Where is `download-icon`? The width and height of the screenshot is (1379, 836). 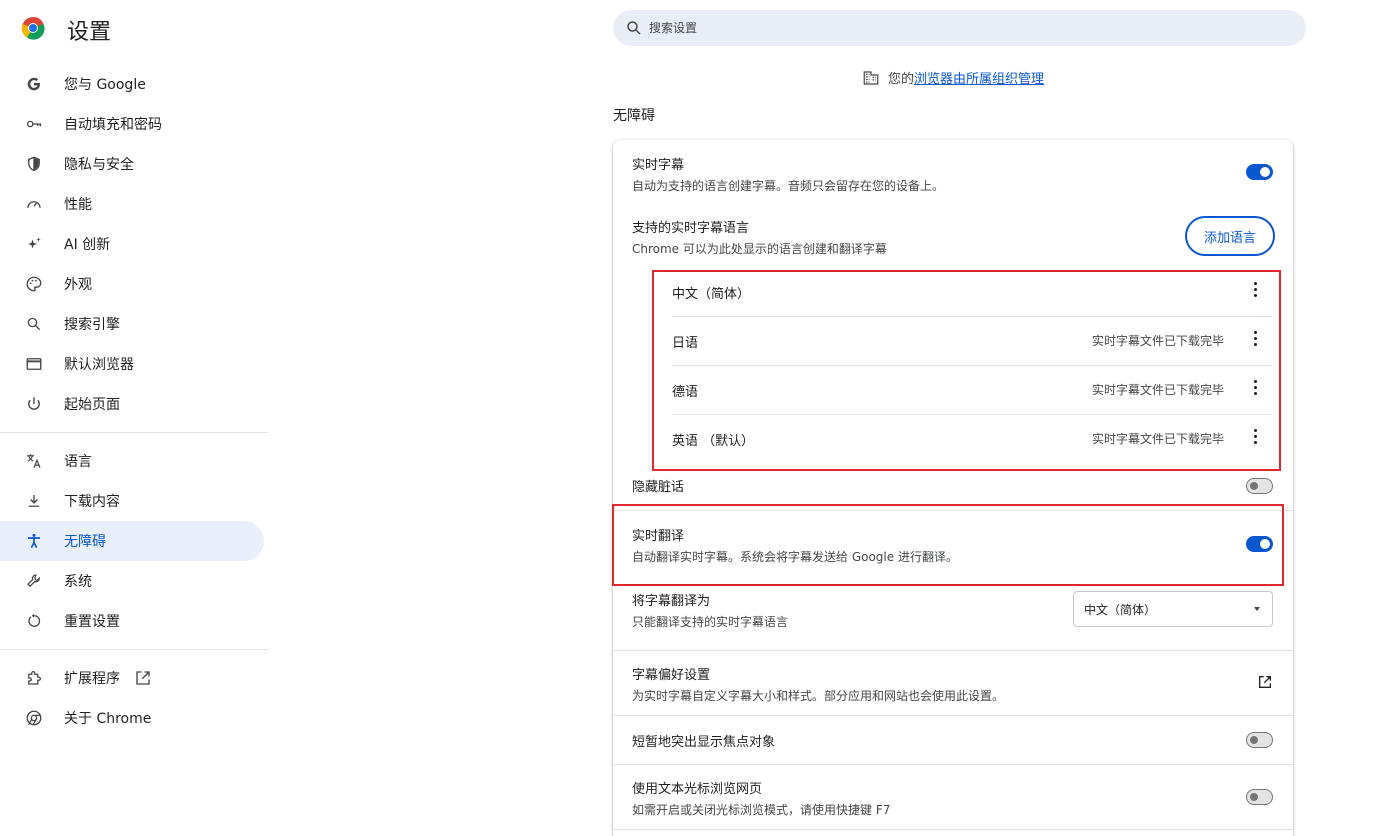 download-icon is located at coordinates (34, 501).